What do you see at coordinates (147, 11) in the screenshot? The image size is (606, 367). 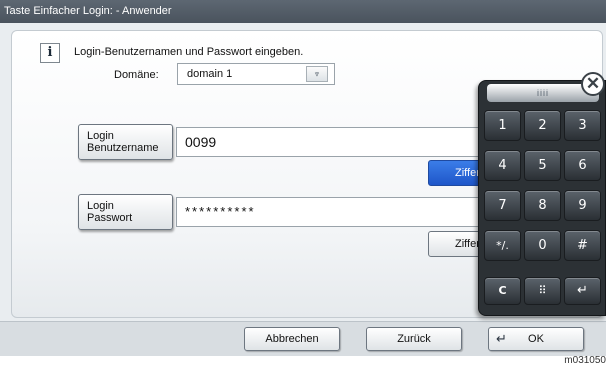 I see `title-user: Anwender` at bounding box center [147, 11].